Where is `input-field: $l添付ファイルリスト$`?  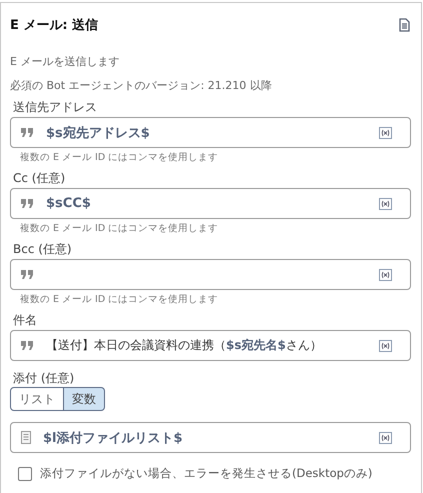
input-field: $l添付ファイルリスト$ is located at coordinates (210, 437).